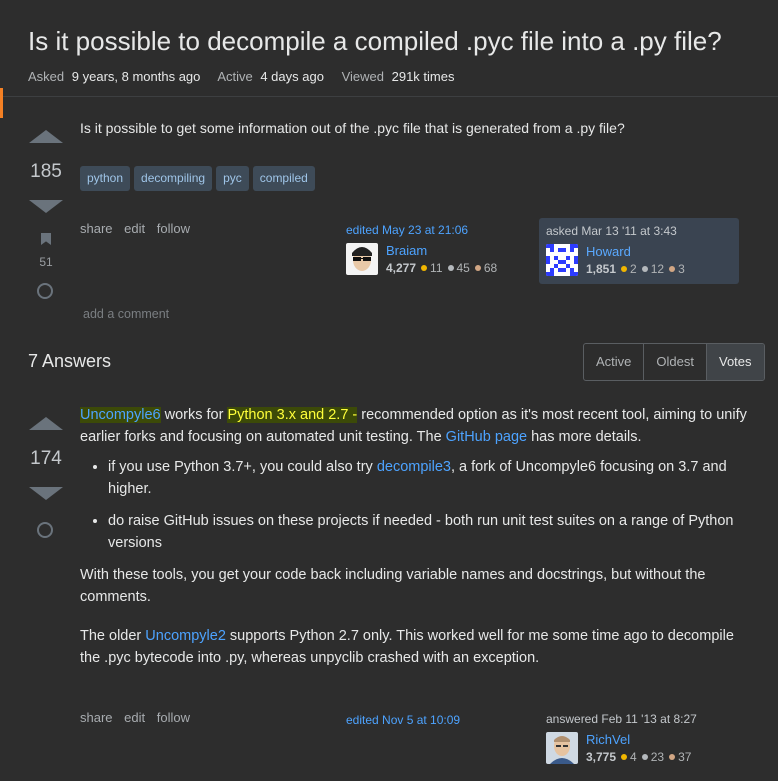 This screenshot has width=778, height=781. I want to click on tab-votes: Votes, so click(735, 362).